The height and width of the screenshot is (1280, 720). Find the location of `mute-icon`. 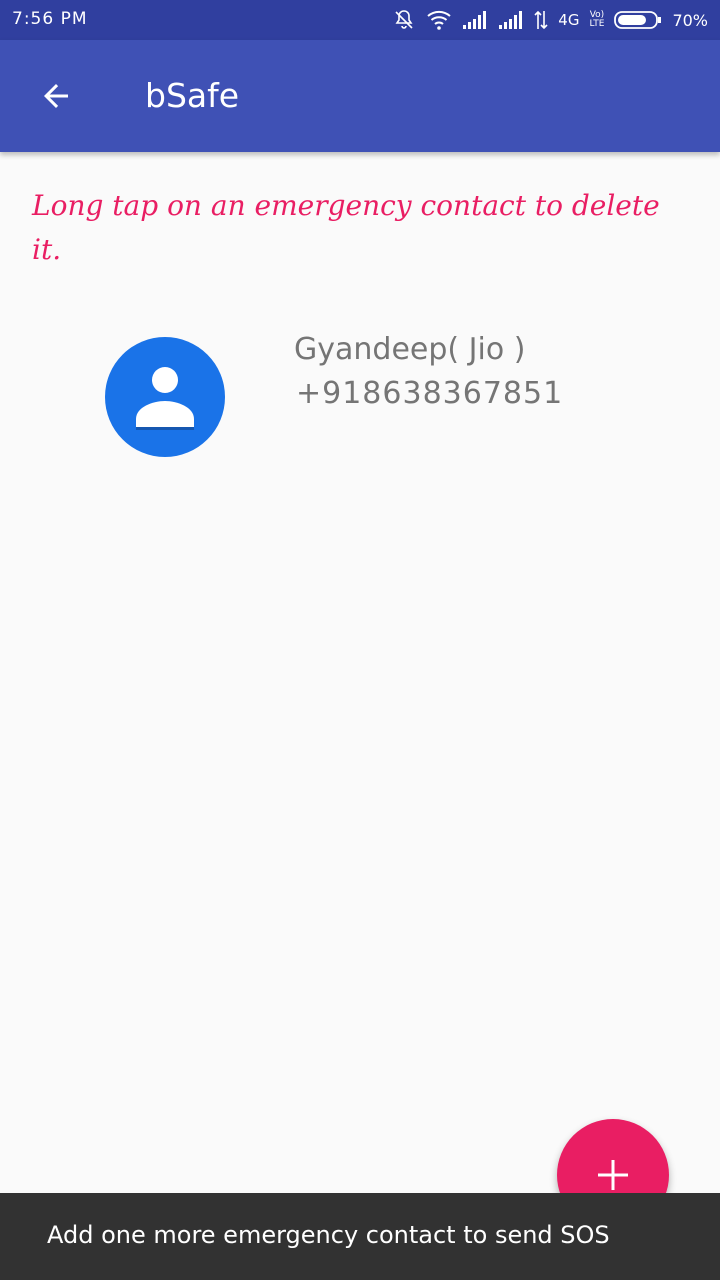

mute-icon is located at coordinates (404, 20).